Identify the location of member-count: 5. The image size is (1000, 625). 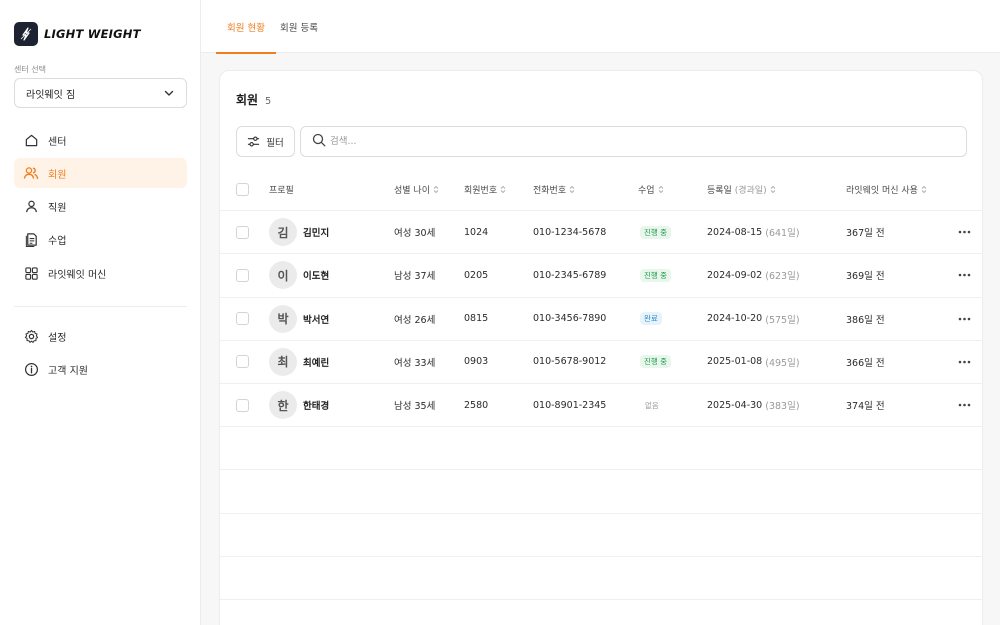
(268, 101).